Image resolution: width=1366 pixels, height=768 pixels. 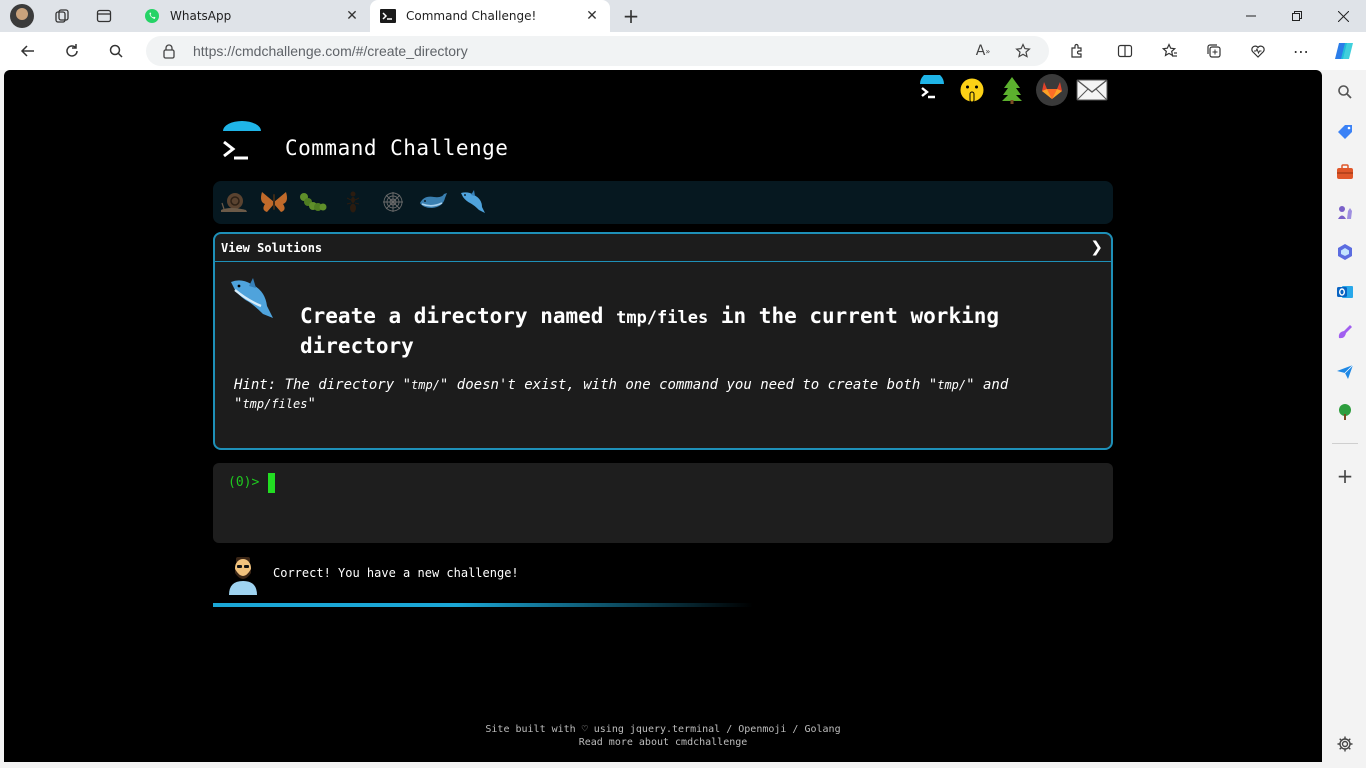 I want to click on view-solutions-label: View Solutions, so click(x=271, y=248).